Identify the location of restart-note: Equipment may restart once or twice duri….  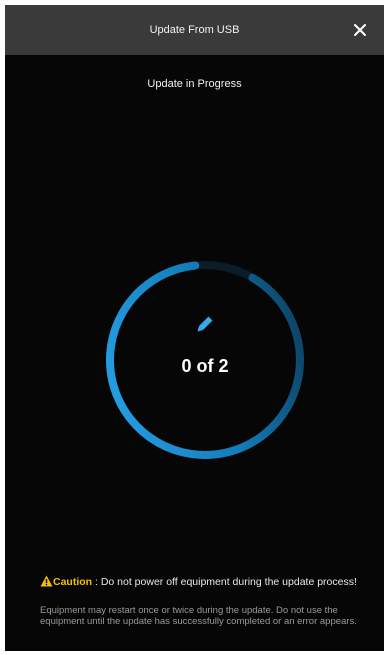
(198, 616).